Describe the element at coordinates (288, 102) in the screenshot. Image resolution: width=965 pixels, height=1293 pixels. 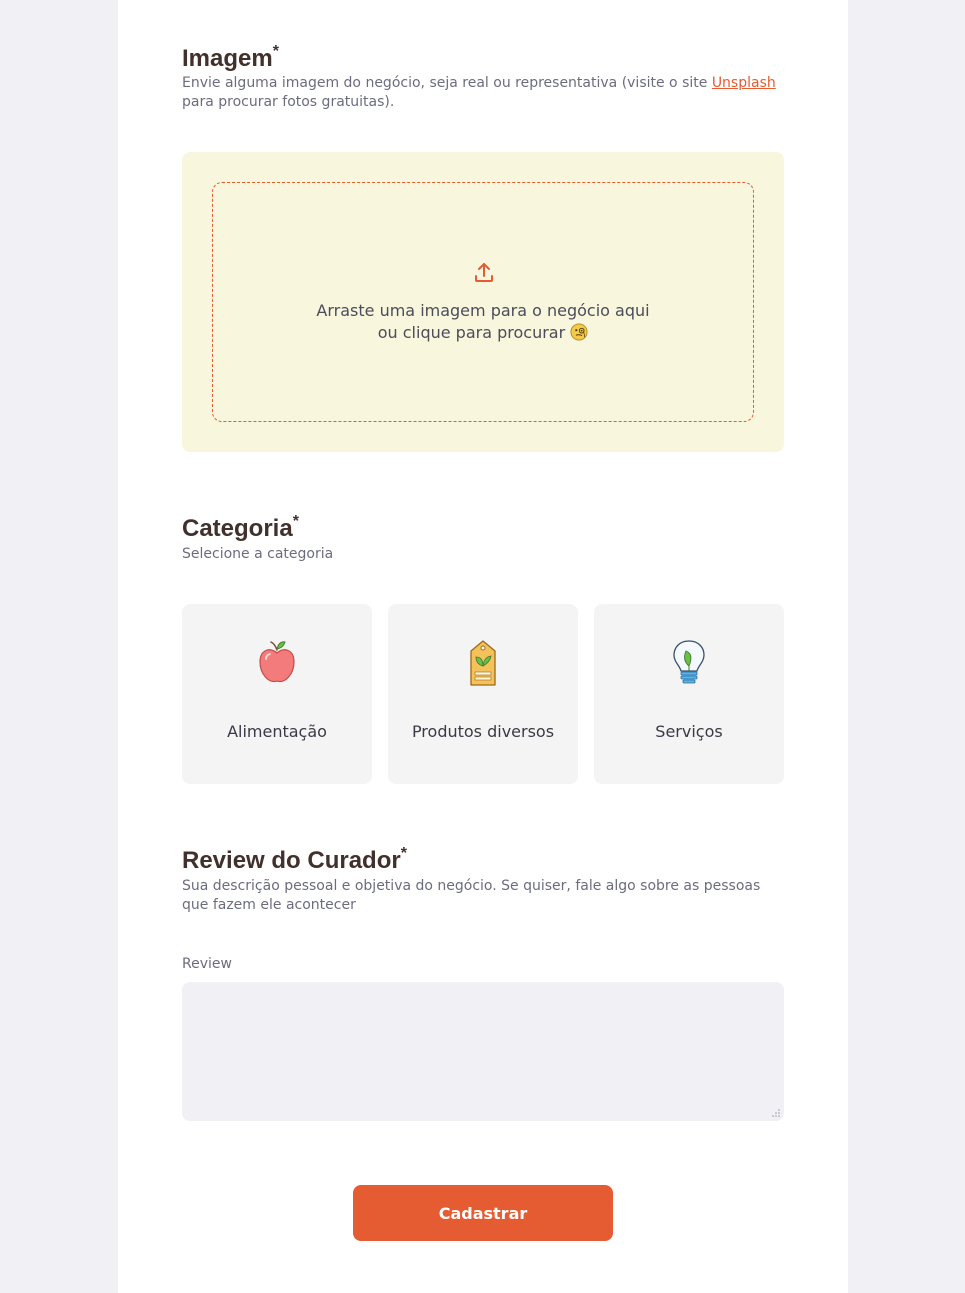
I see `image-desc-text-end: para procurar fotos gratuitas).` at that location.